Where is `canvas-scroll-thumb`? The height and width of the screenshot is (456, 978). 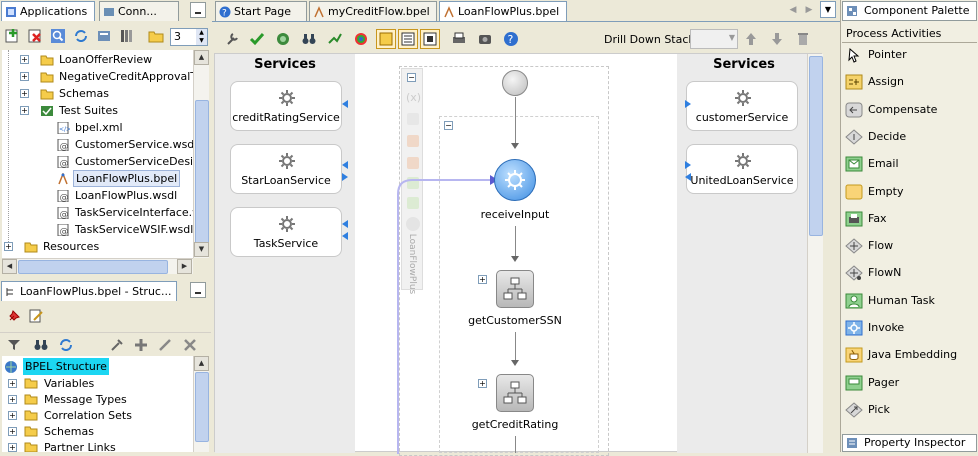 canvas-scroll-thumb is located at coordinates (816, 146).